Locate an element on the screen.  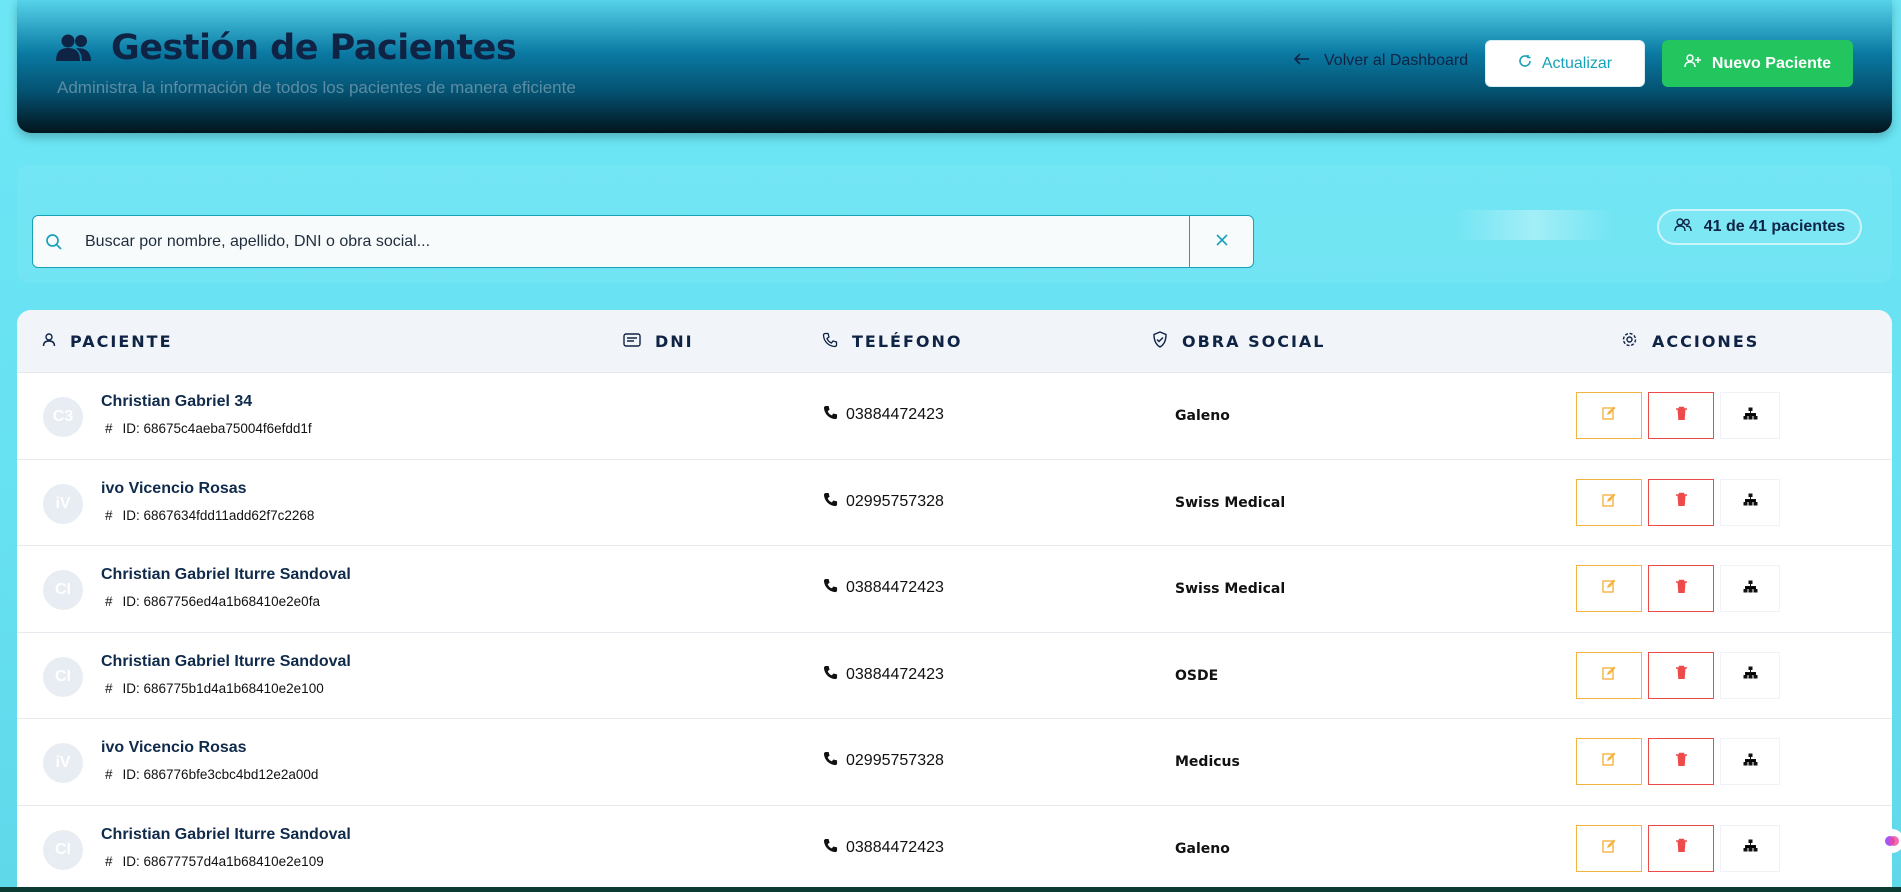
column-dni-label: DNI is located at coordinates (674, 341).